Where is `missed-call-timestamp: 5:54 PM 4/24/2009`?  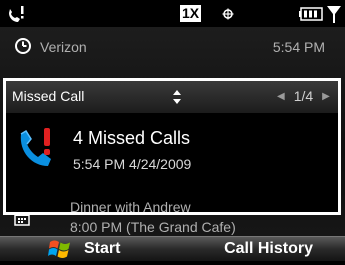 missed-call-timestamp: 5:54 PM 4/24/2009 is located at coordinates (132, 164).